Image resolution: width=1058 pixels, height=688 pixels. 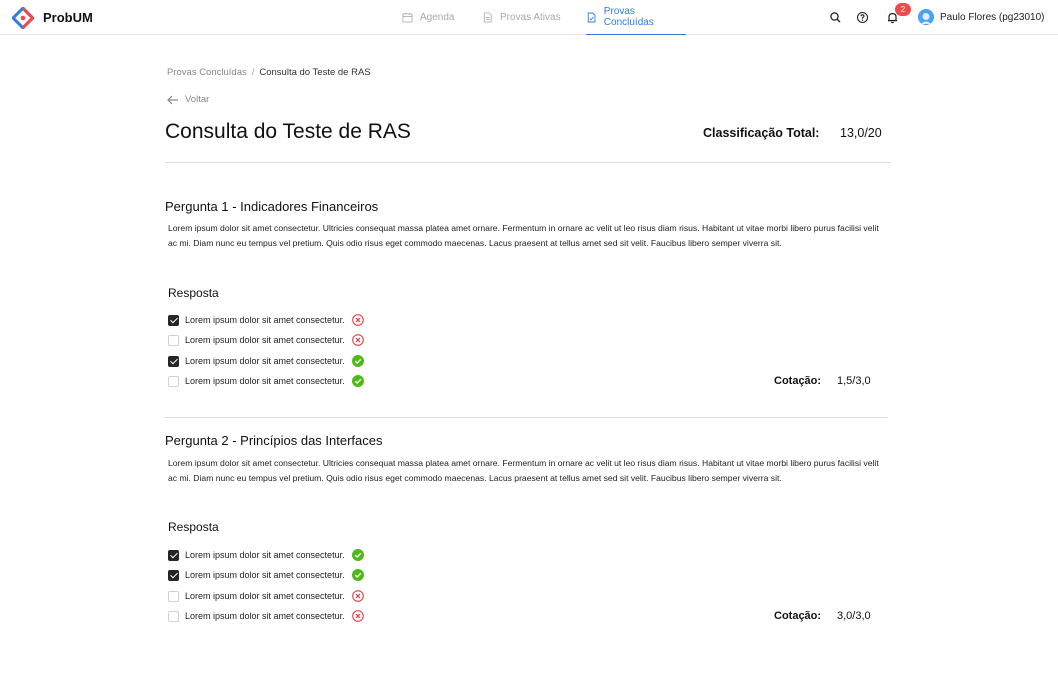 I want to click on avatar, so click(x=926, y=17).